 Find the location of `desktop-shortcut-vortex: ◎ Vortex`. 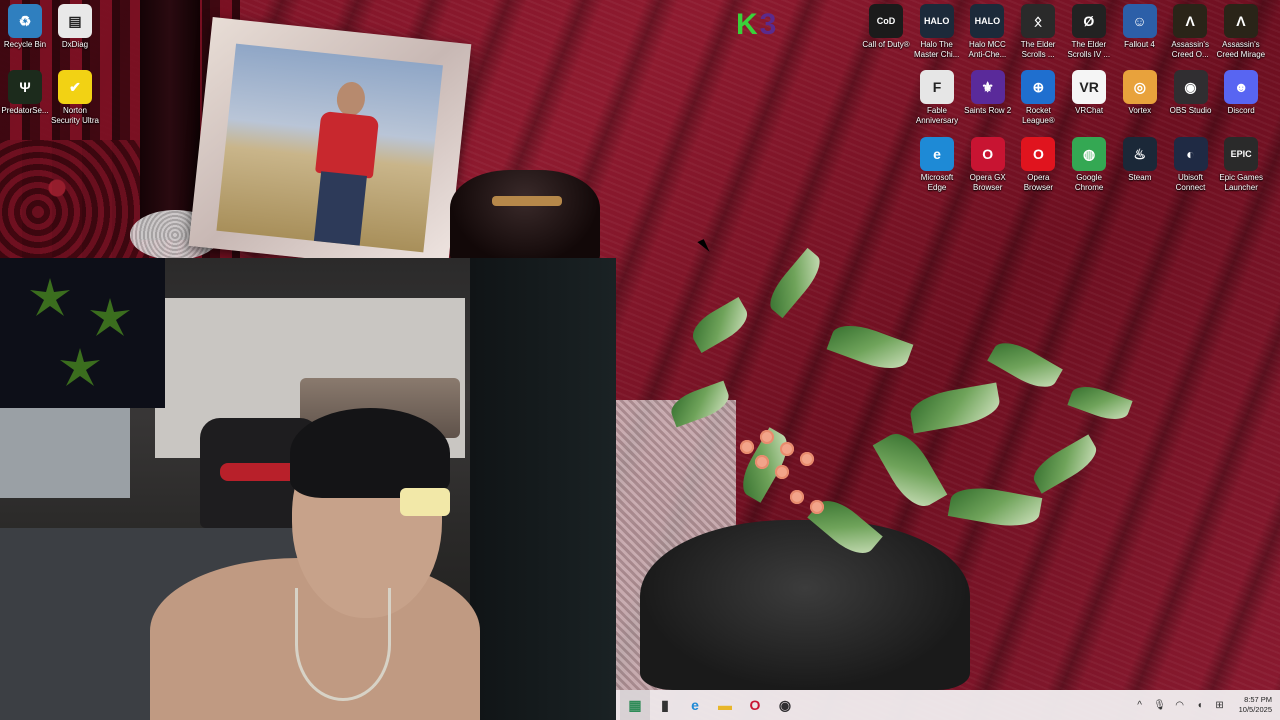

desktop-shortcut-vortex: ◎ Vortex is located at coordinates (1140, 93).